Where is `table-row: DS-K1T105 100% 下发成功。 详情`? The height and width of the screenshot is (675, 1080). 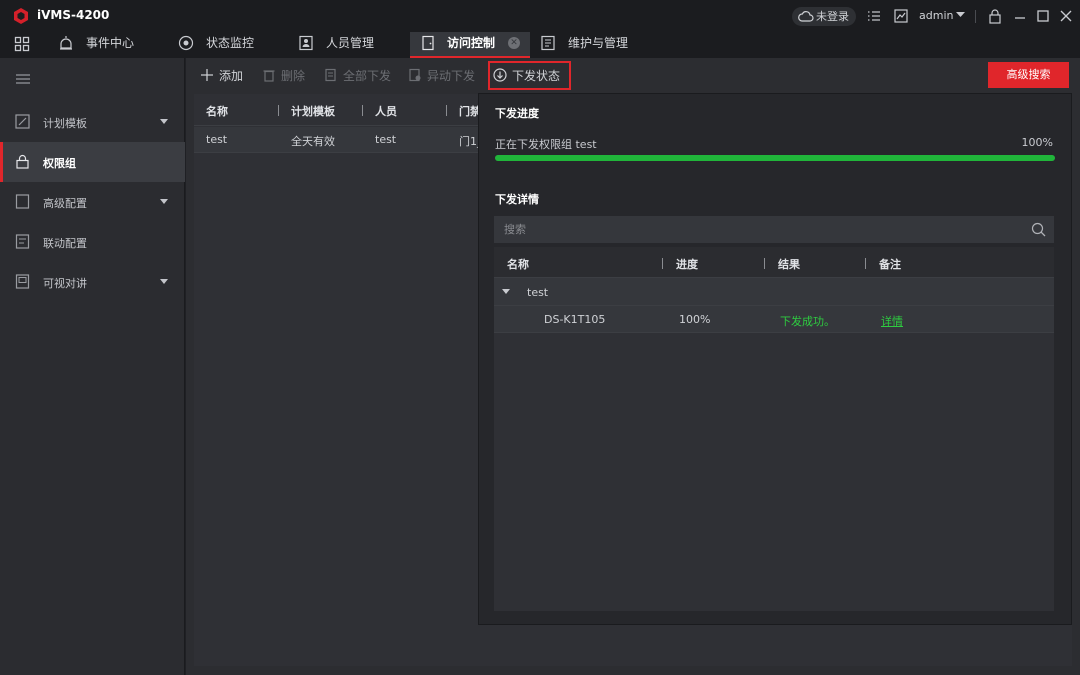
table-row: DS-K1T105 100% 下发成功。 详情 is located at coordinates (774, 319).